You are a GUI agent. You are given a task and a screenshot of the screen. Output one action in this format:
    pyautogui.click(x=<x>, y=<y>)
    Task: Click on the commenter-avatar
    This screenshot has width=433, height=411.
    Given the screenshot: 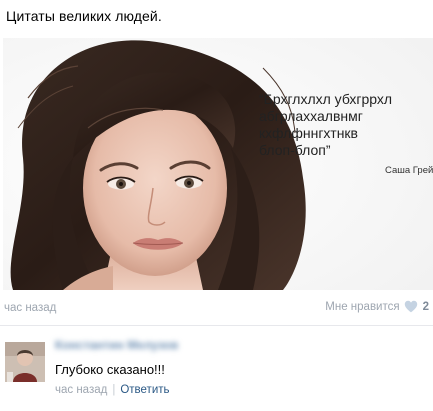 What is the action you would take?
    pyautogui.click(x=25, y=362)
    